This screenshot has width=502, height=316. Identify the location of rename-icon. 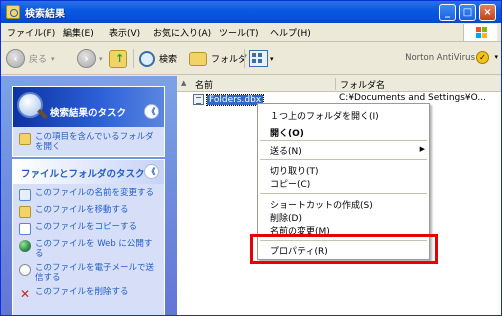
(25, 195).